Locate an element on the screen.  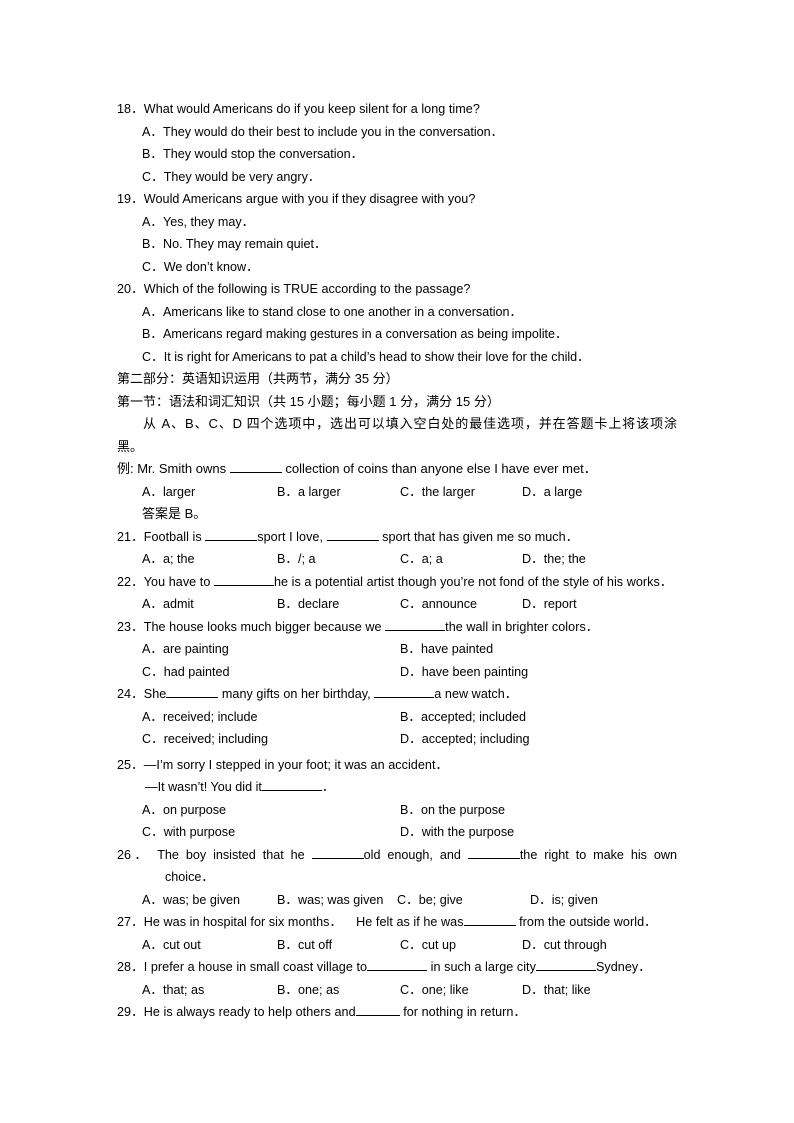
option-item: C．They would be very angry． is located at coordinates (397, 177).